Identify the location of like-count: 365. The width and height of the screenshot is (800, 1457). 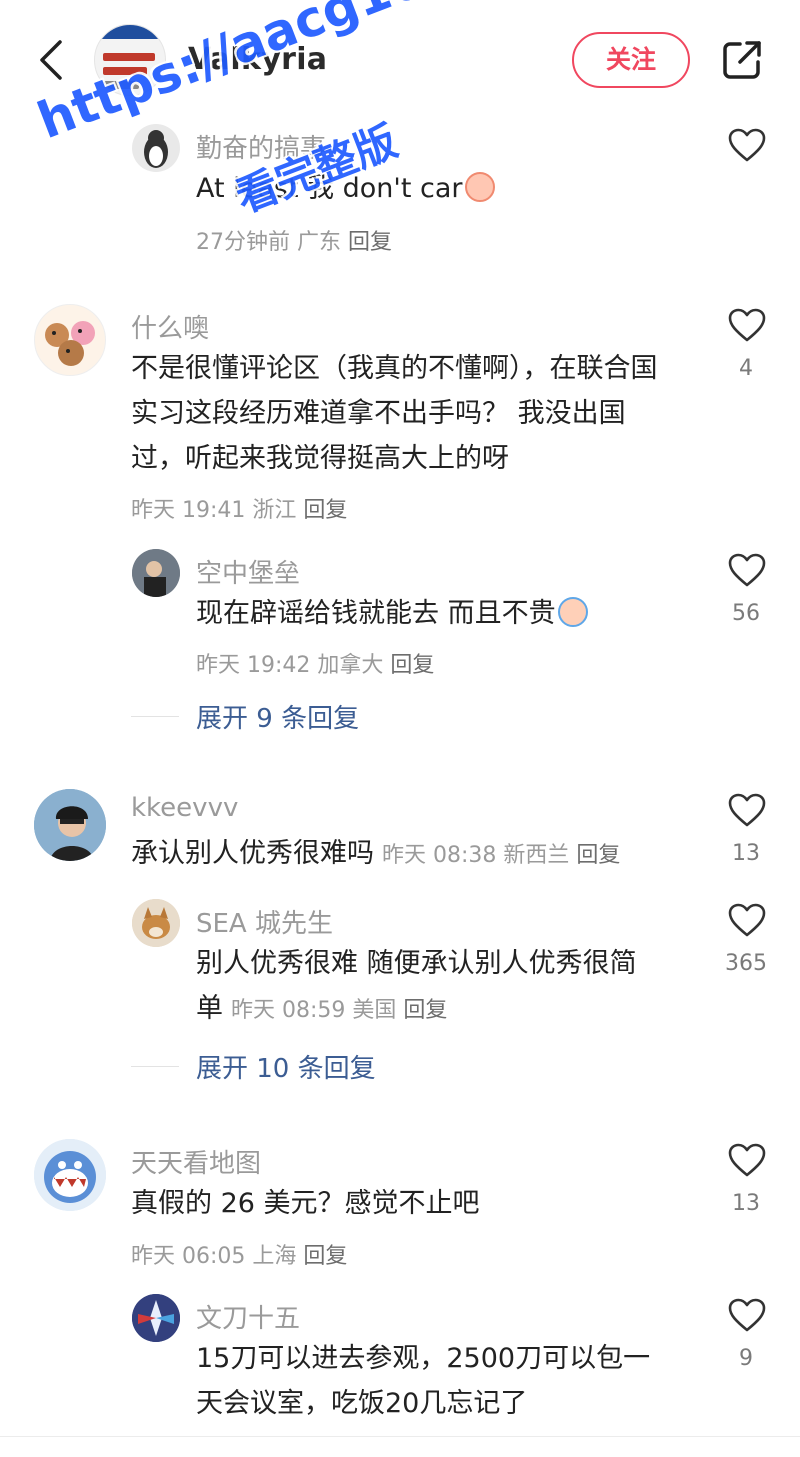
(746, 963).